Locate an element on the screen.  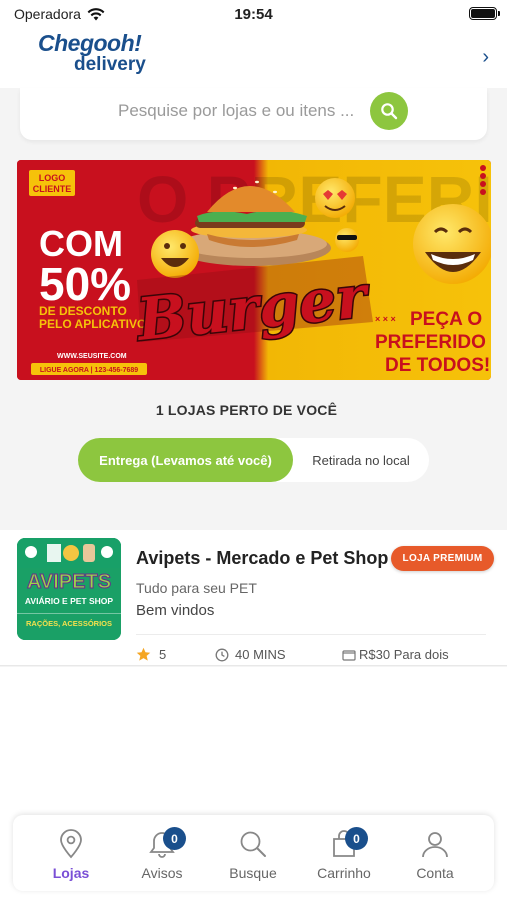
tab-avisos: 0 Avisos is located at coordinates (162, 853).